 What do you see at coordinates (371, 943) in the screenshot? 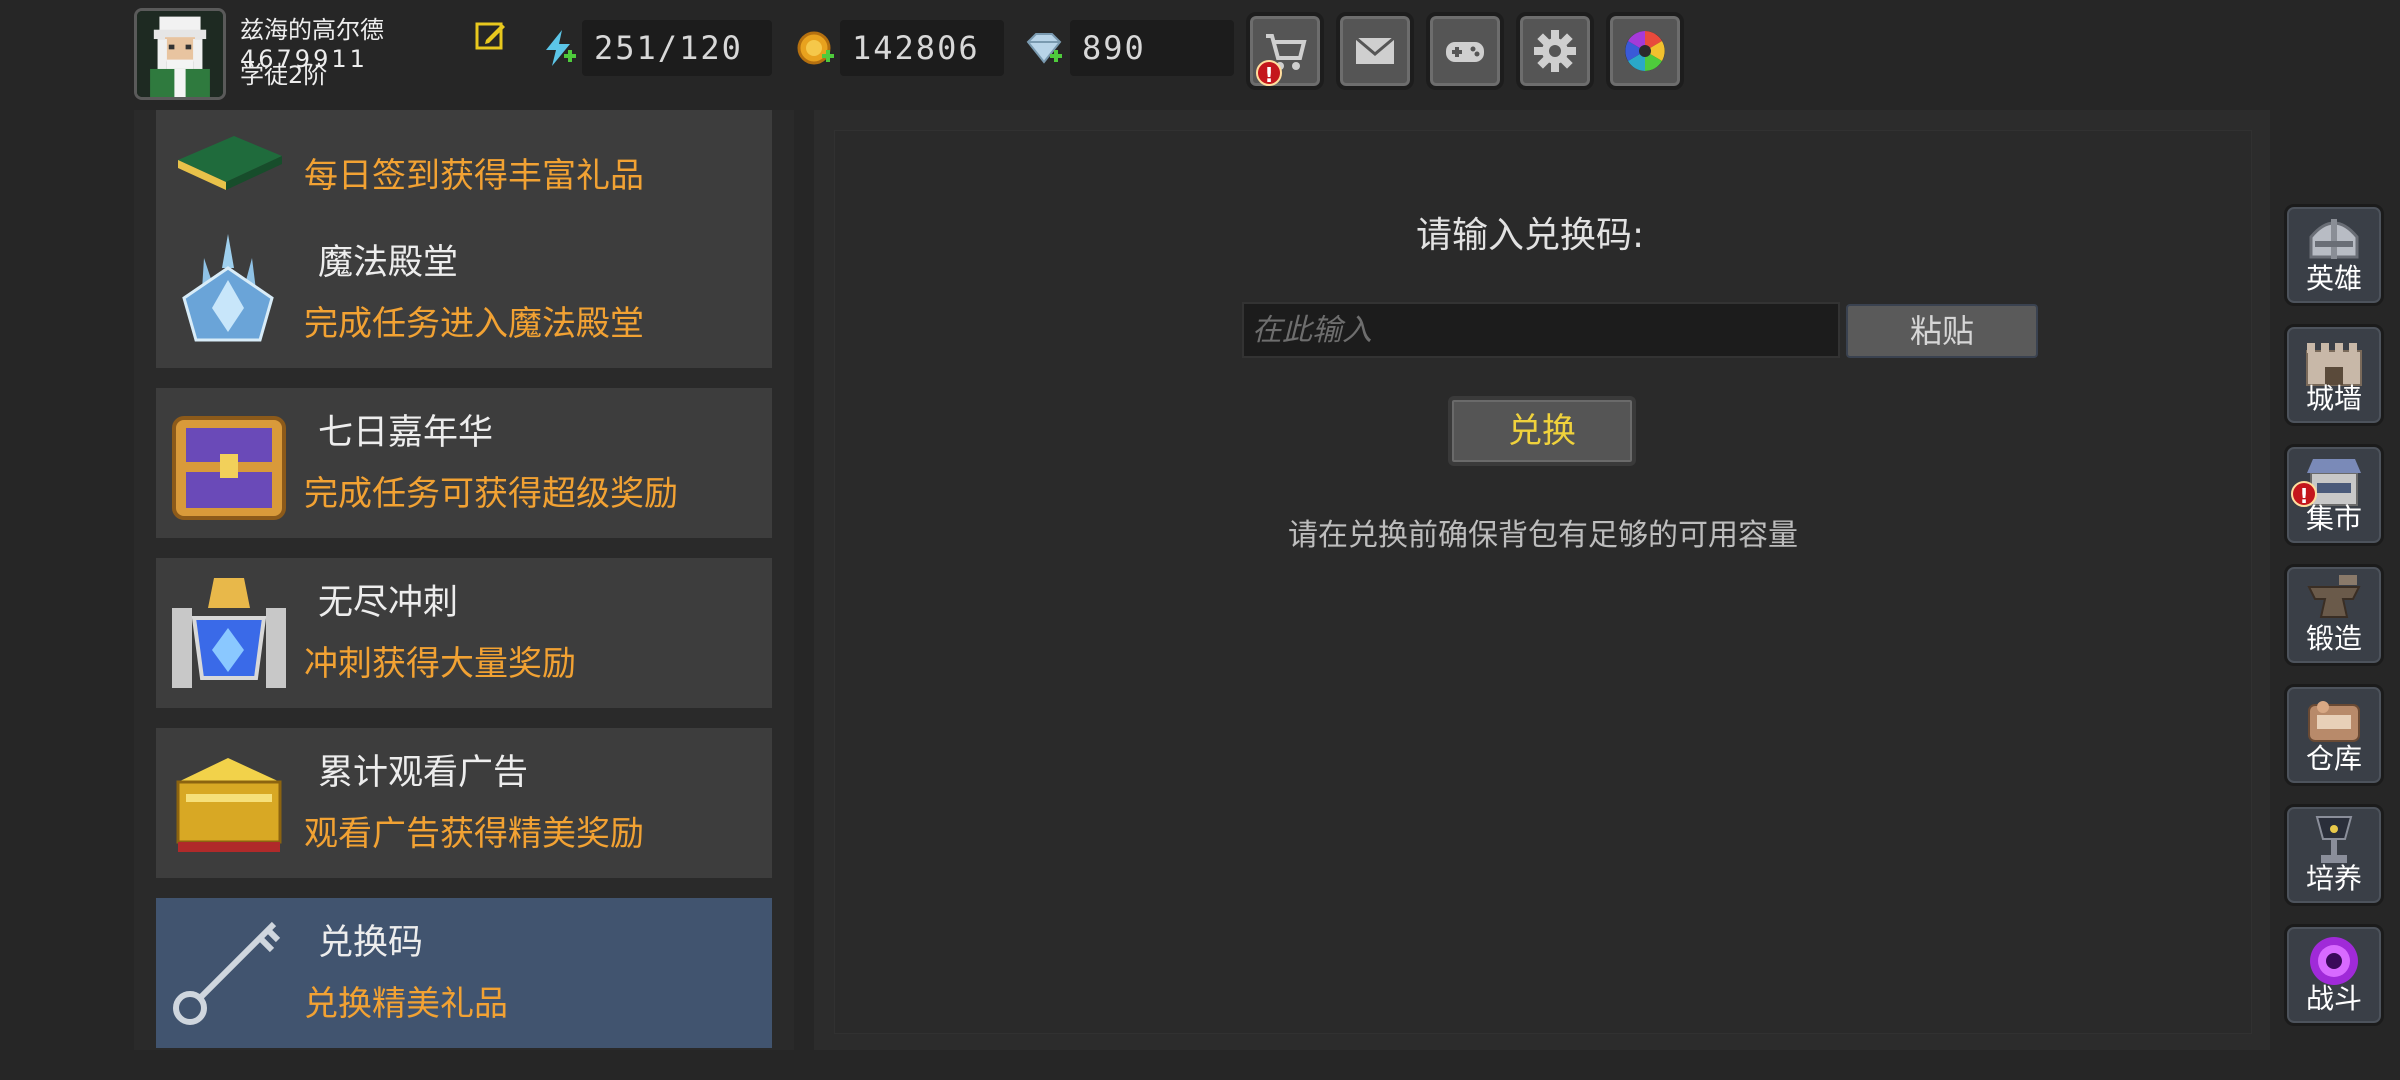
I see `event-title: 兑换码` at bounding box center [371, 943].